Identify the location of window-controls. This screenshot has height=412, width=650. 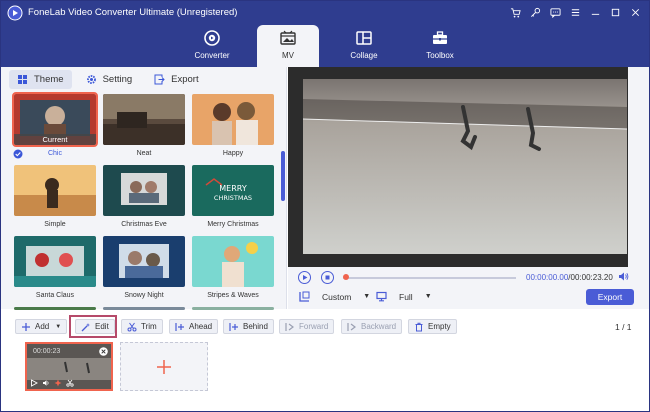
(575, 12).